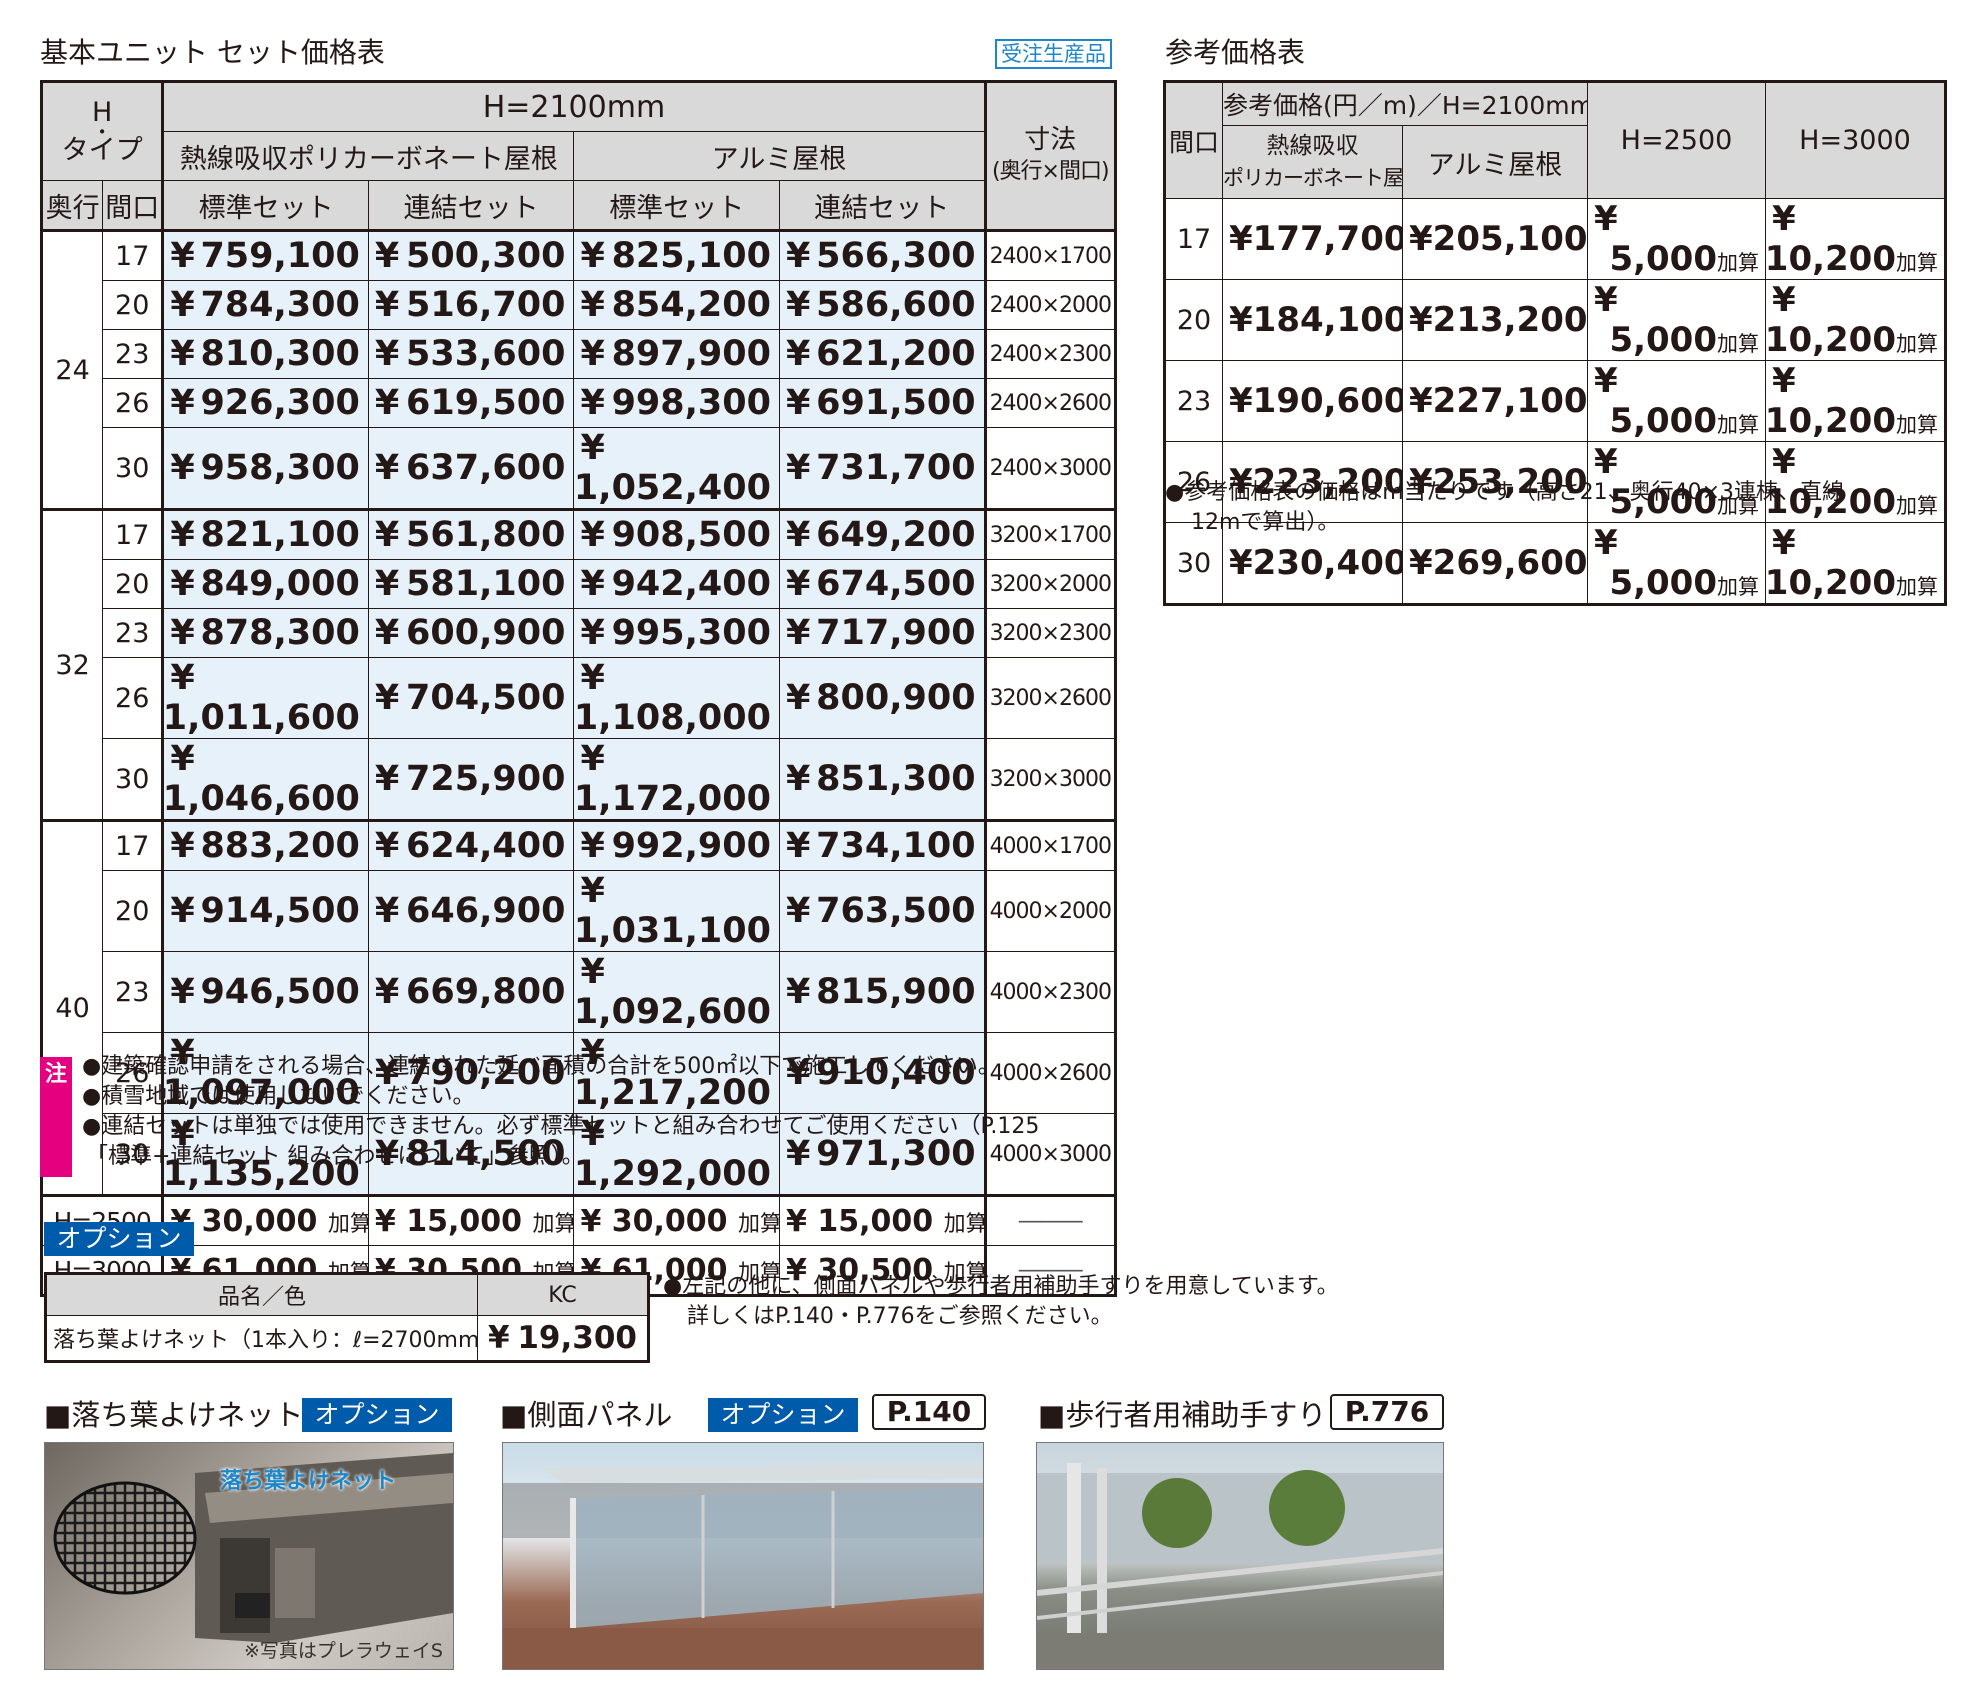 This screenshot has height=1702, width=1982. I want to click on price-cell: ¥854,200, so click(676, 305).